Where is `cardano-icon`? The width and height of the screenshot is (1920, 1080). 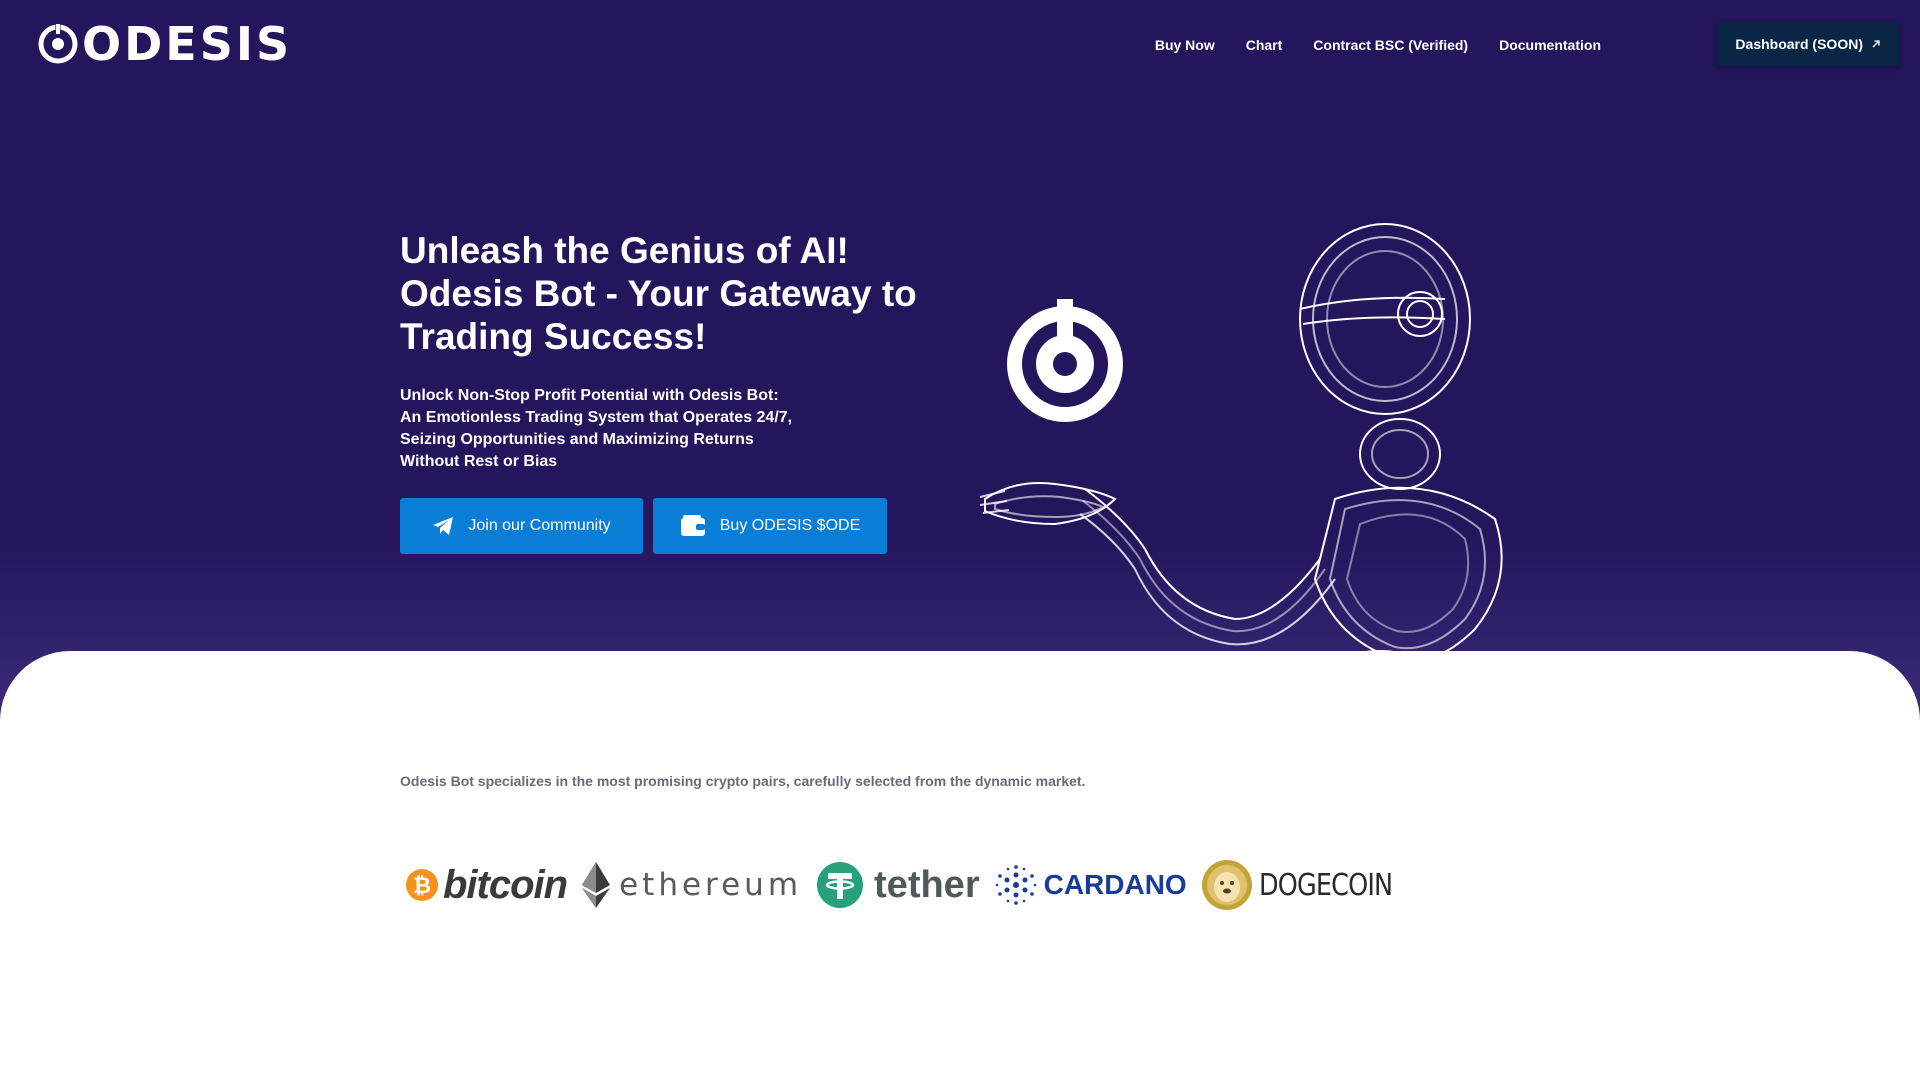 cardano-icon is located at coordinates (1015, 885).